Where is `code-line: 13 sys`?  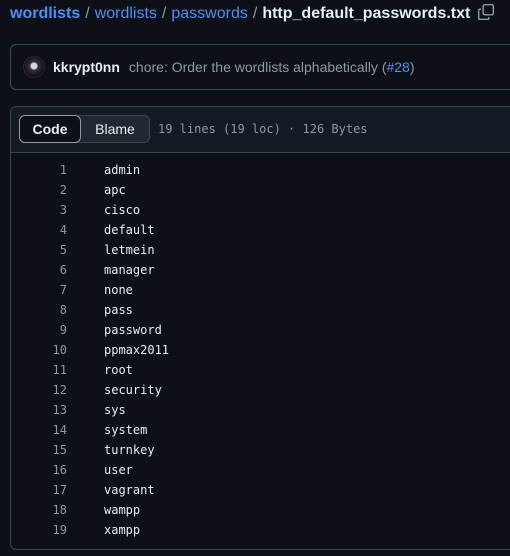
code-line: 13 sys is located at coordinates (260, 410).